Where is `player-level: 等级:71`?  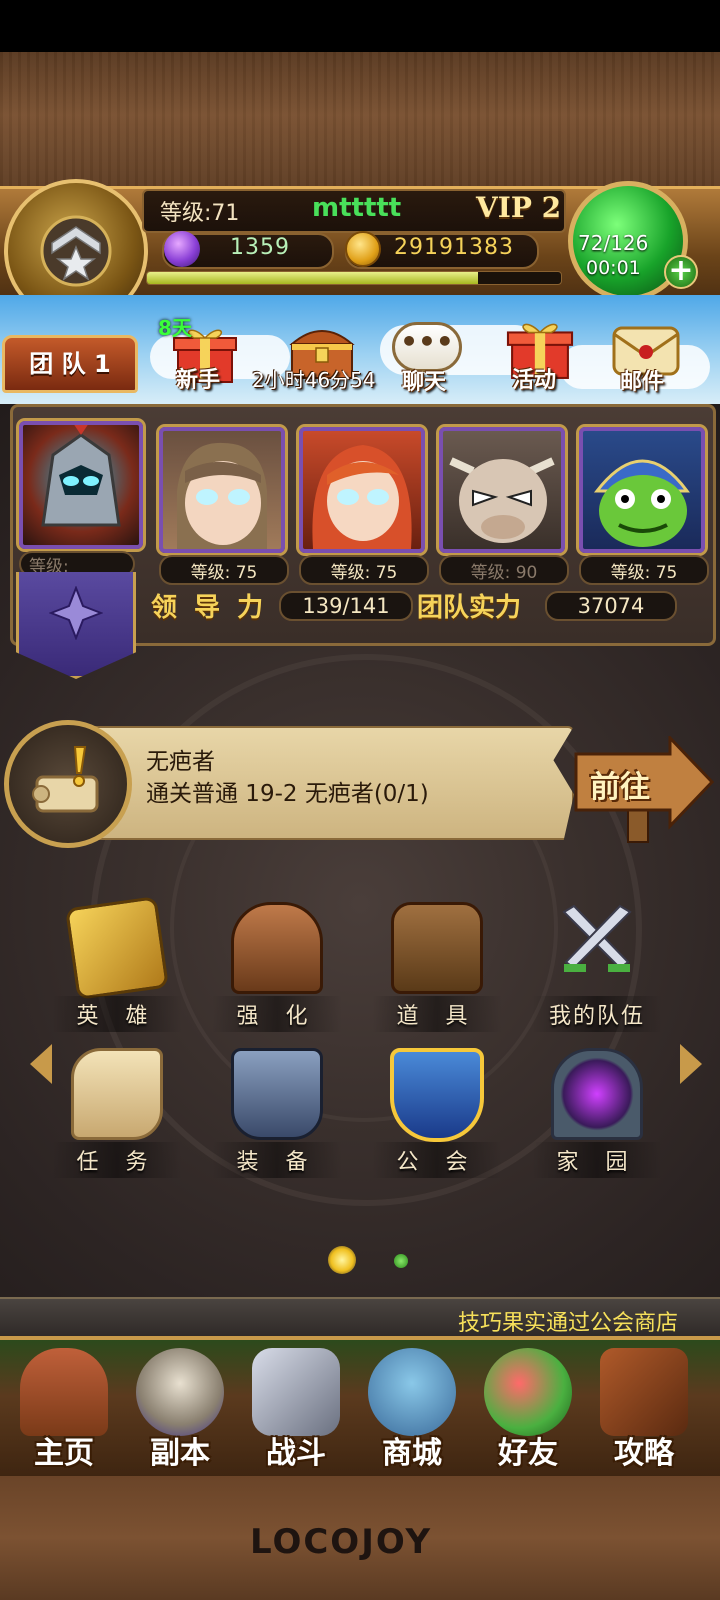
player-level: 等级:71 is located at coordinates (200, 213).